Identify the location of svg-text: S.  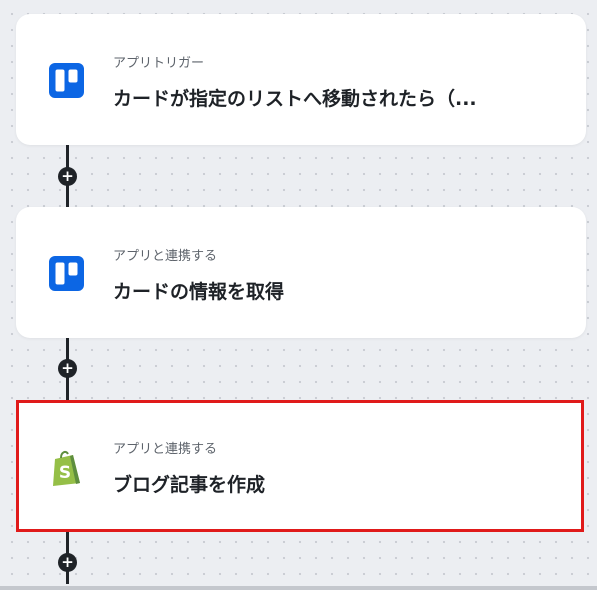
(65, 473).